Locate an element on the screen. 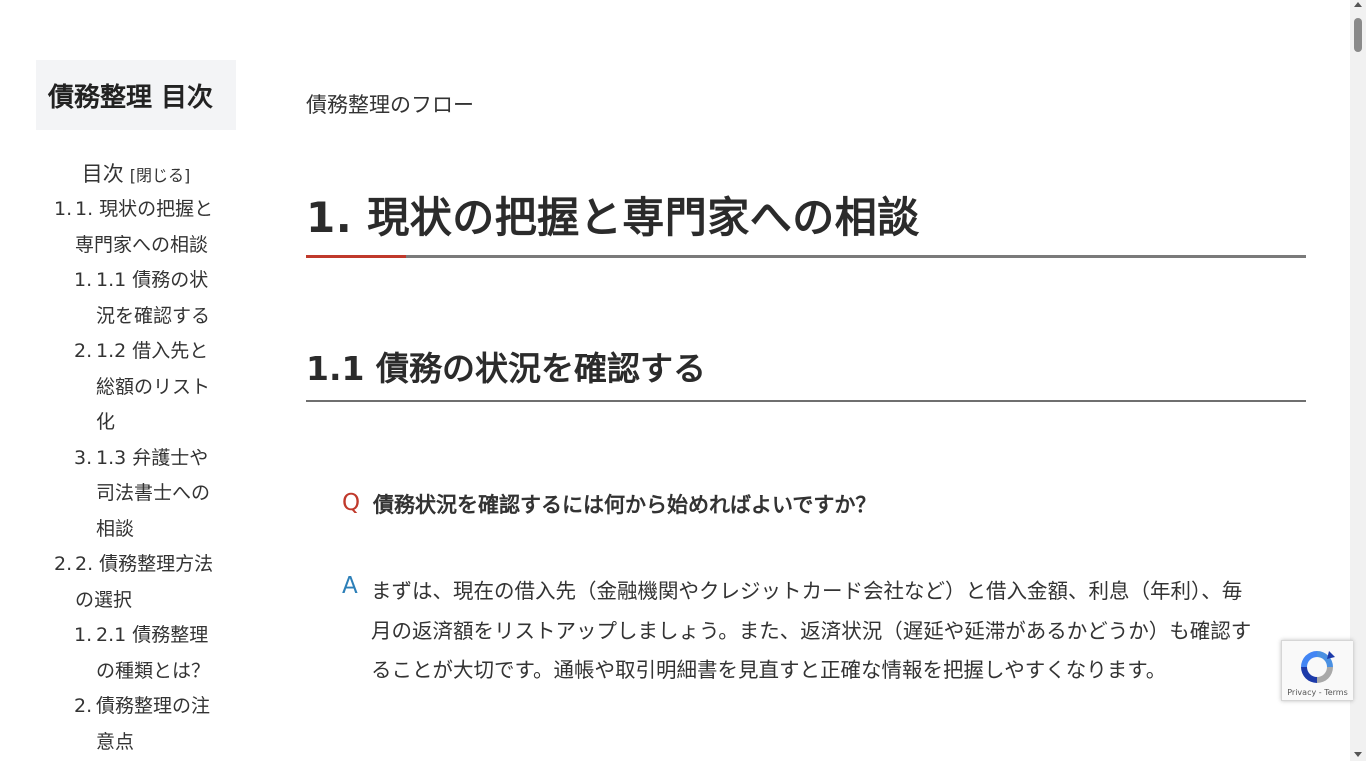 The width and height of the screenshot is (1366, 761). toc-item: 1. 1. 現状の把握と専門家への相談 is located at coordinates (128, 227).